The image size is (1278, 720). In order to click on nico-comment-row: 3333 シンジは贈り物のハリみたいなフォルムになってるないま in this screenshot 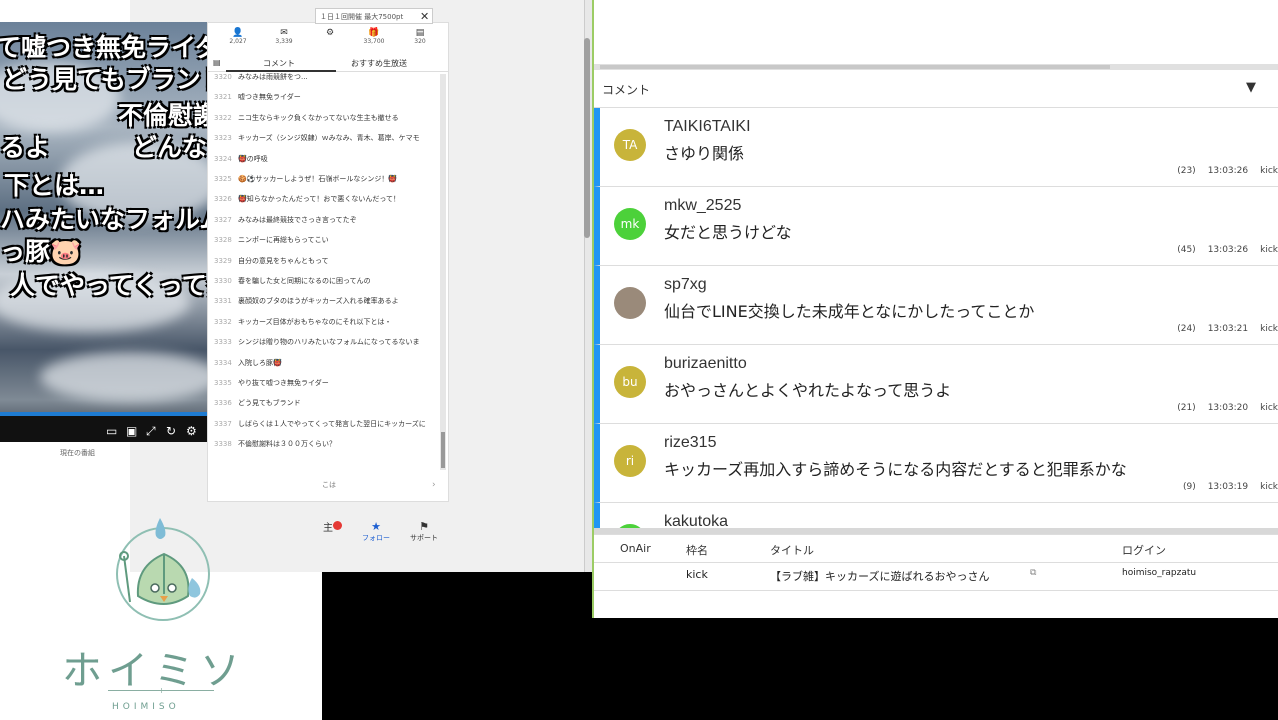, I will do `click(327, 347)`.